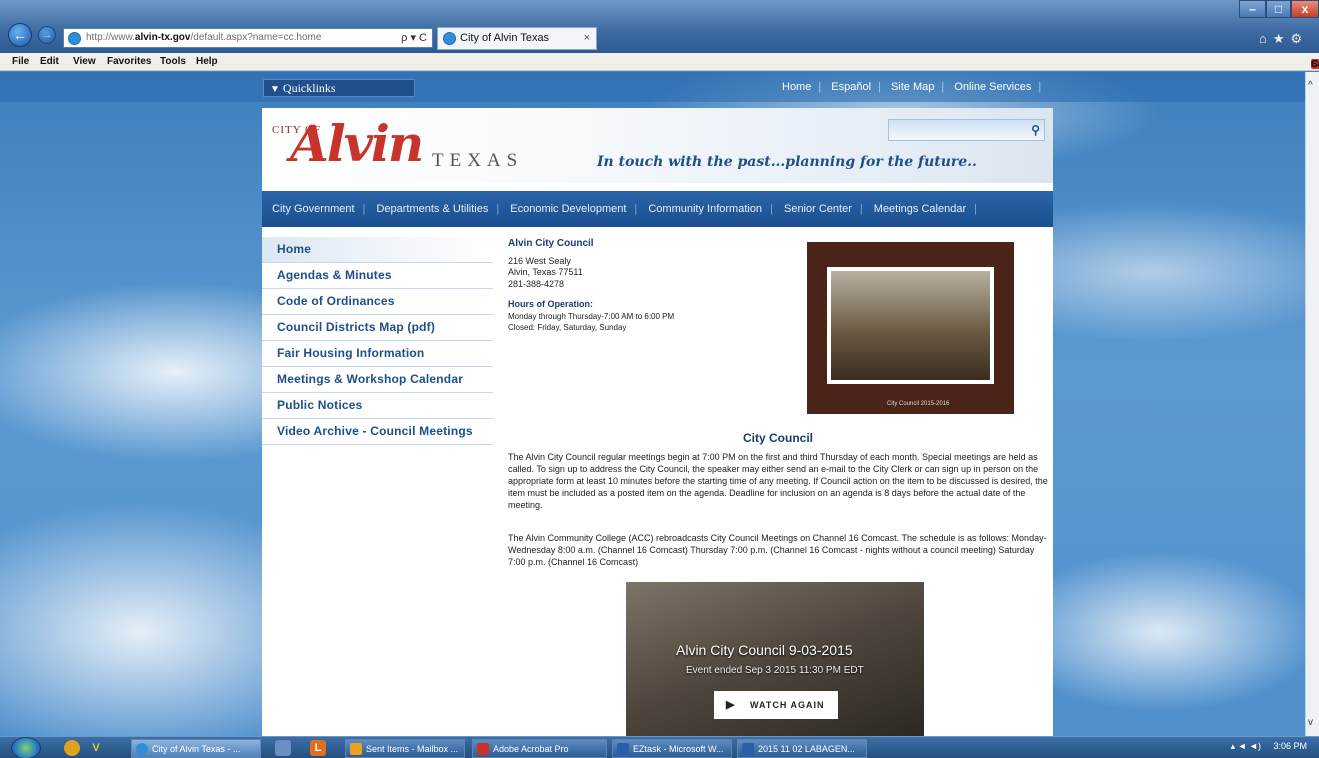 This screenshot has width=1319, height=758. I want to click on nav-economic-development: Economic Development, so click(568, 209).